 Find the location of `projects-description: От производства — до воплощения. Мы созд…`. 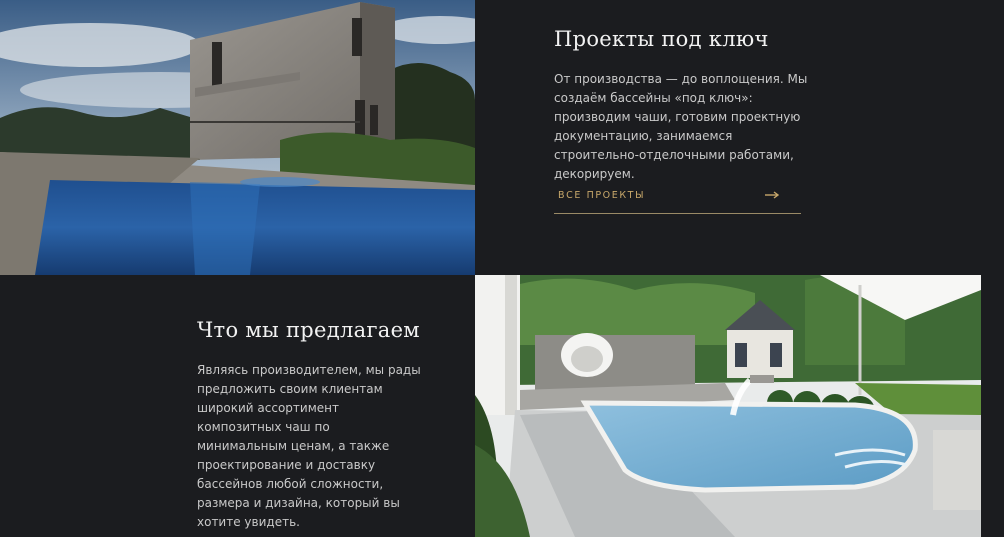

projects-description: От производства — до воплощения. Мы созд… is located at coordinates (681, 126).